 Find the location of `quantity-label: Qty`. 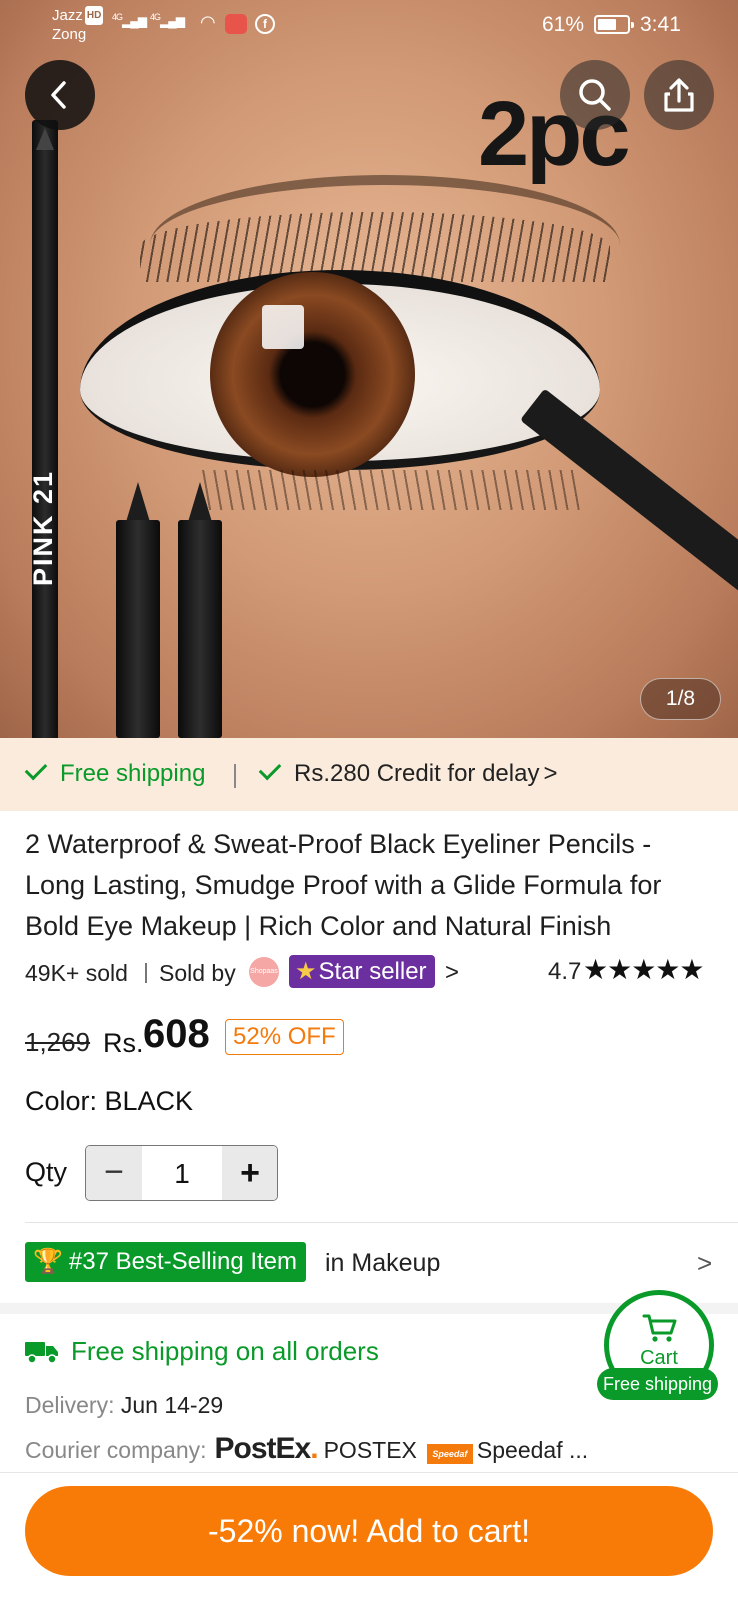

quantity-label: Qty is located at coordinates (46, 1172).